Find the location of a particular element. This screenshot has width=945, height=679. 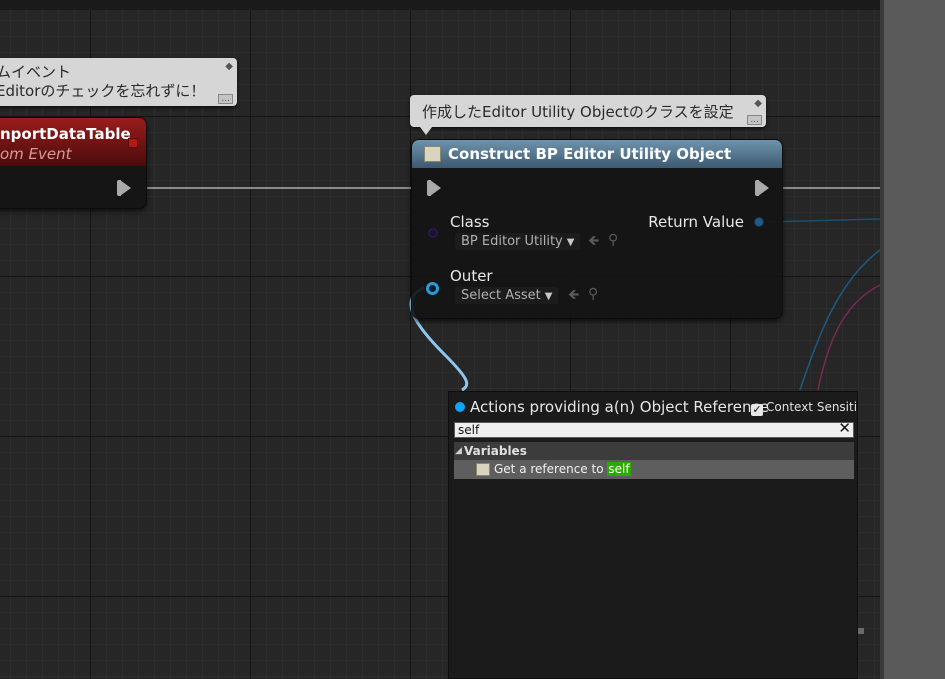

construct-node-header: Construct BP Editor Utility Object is located at coordinates (597, 154).